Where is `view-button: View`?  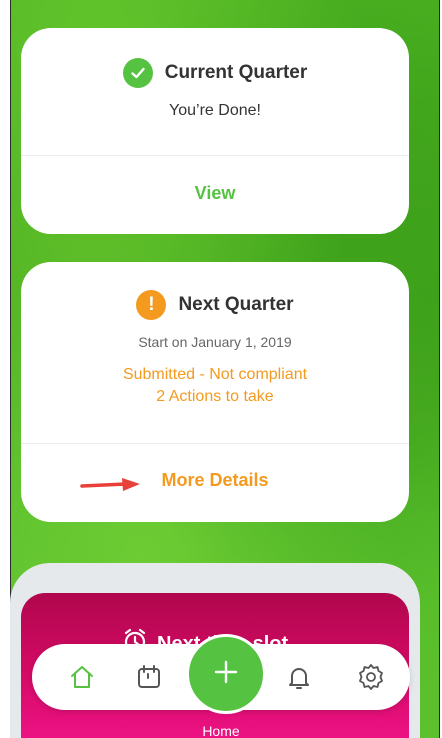 view-button: View is located at coordinates (215, 193).